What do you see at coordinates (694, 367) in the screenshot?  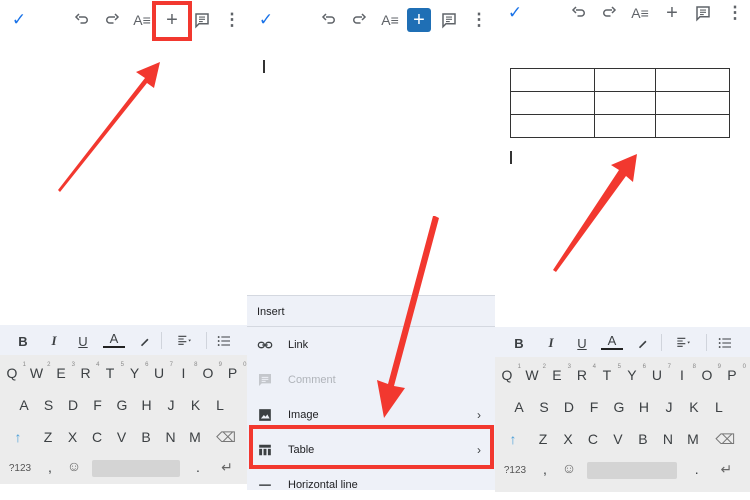 I see `key-number-hint: 8` at bounding box center [694, 367].